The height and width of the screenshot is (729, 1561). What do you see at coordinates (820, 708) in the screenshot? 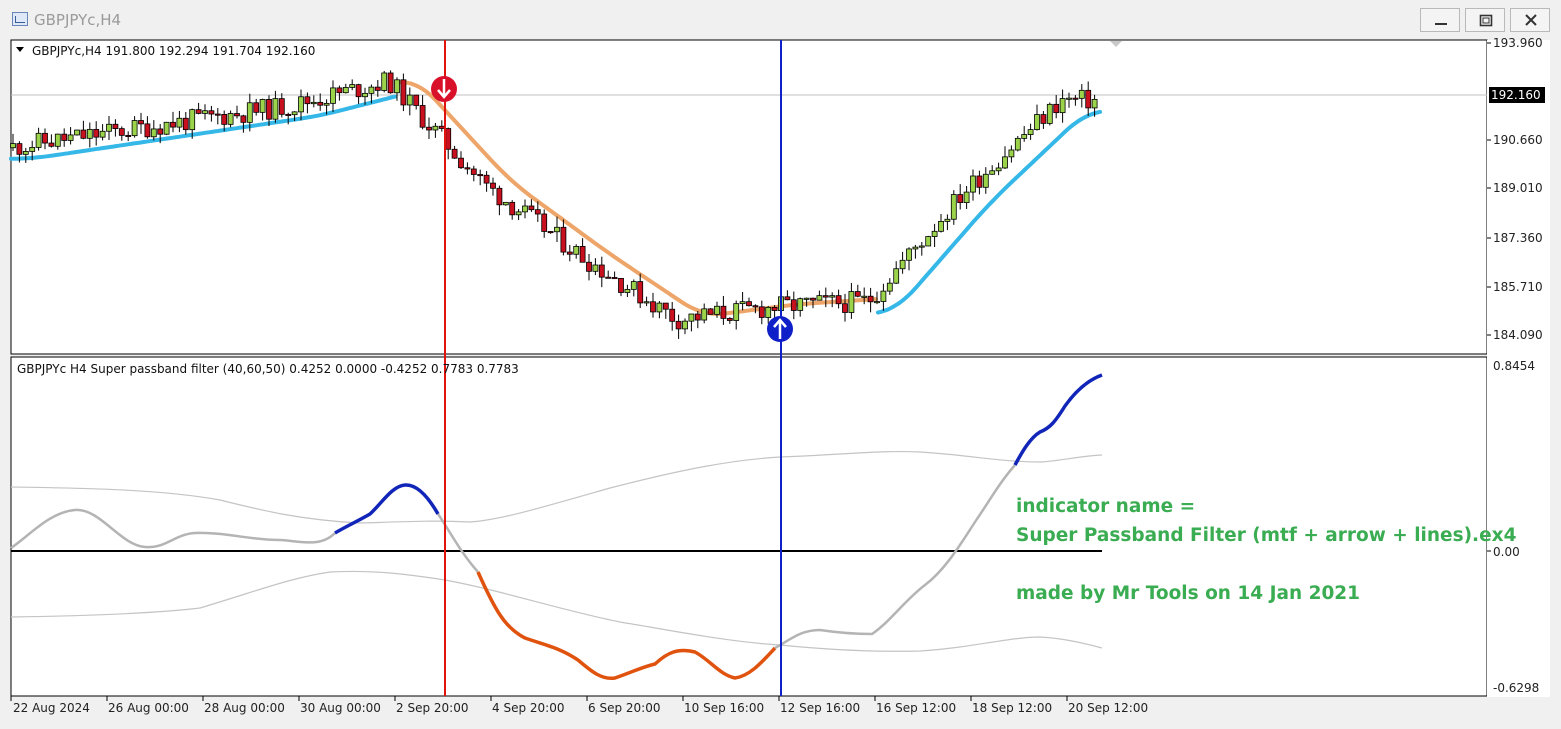
I see `time-tick: 12 Sep 16:00` at bounding box center [820, 708].